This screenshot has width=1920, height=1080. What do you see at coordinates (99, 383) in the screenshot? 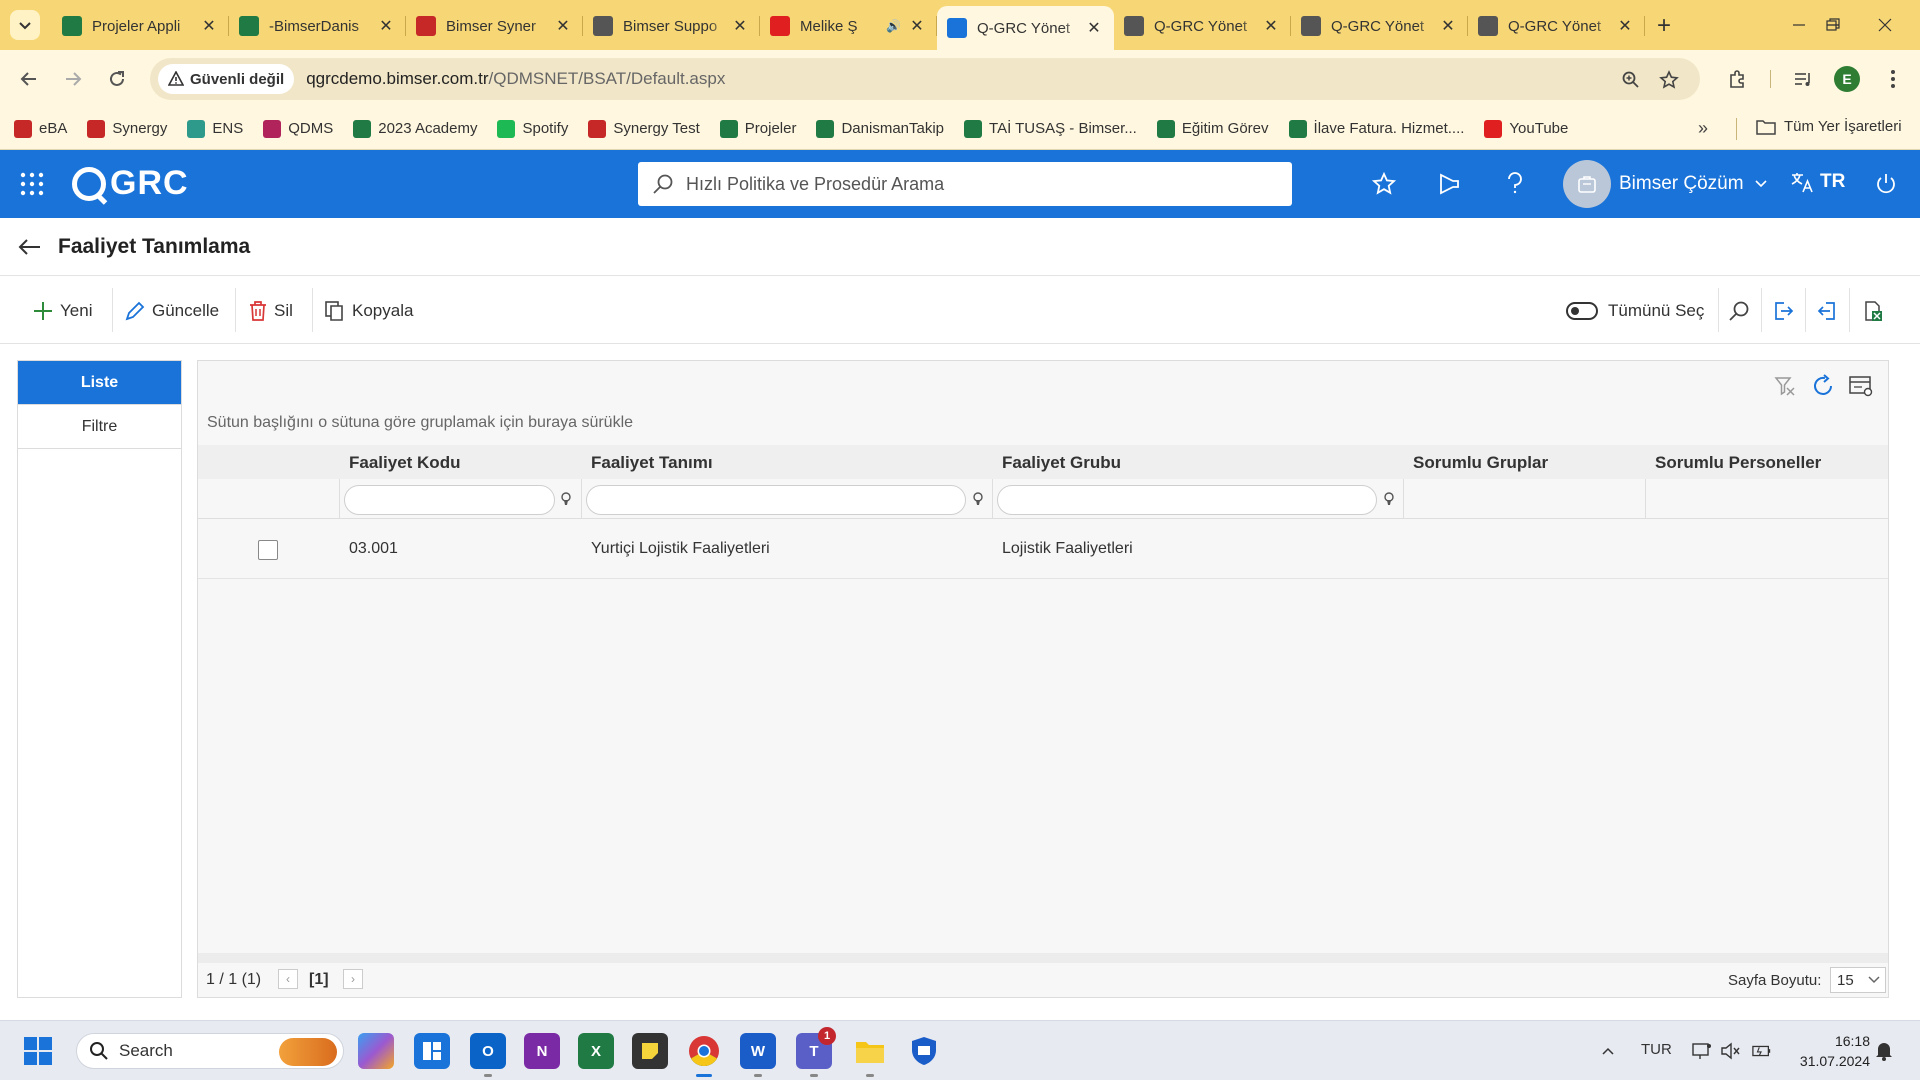
I see `tab-list: Liste` at bounding box center [99, 383].